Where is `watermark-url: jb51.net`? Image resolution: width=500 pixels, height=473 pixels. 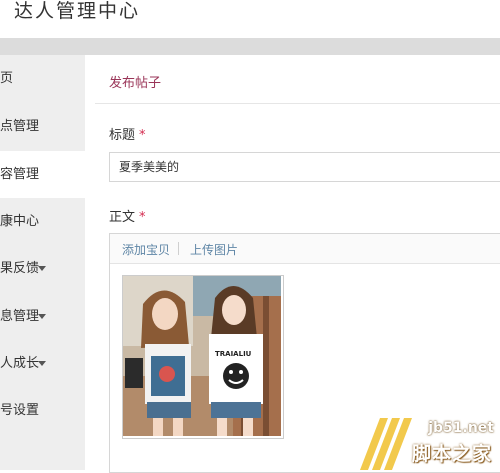 watermark-url: jb51.net is located at coordinates (461, 428).